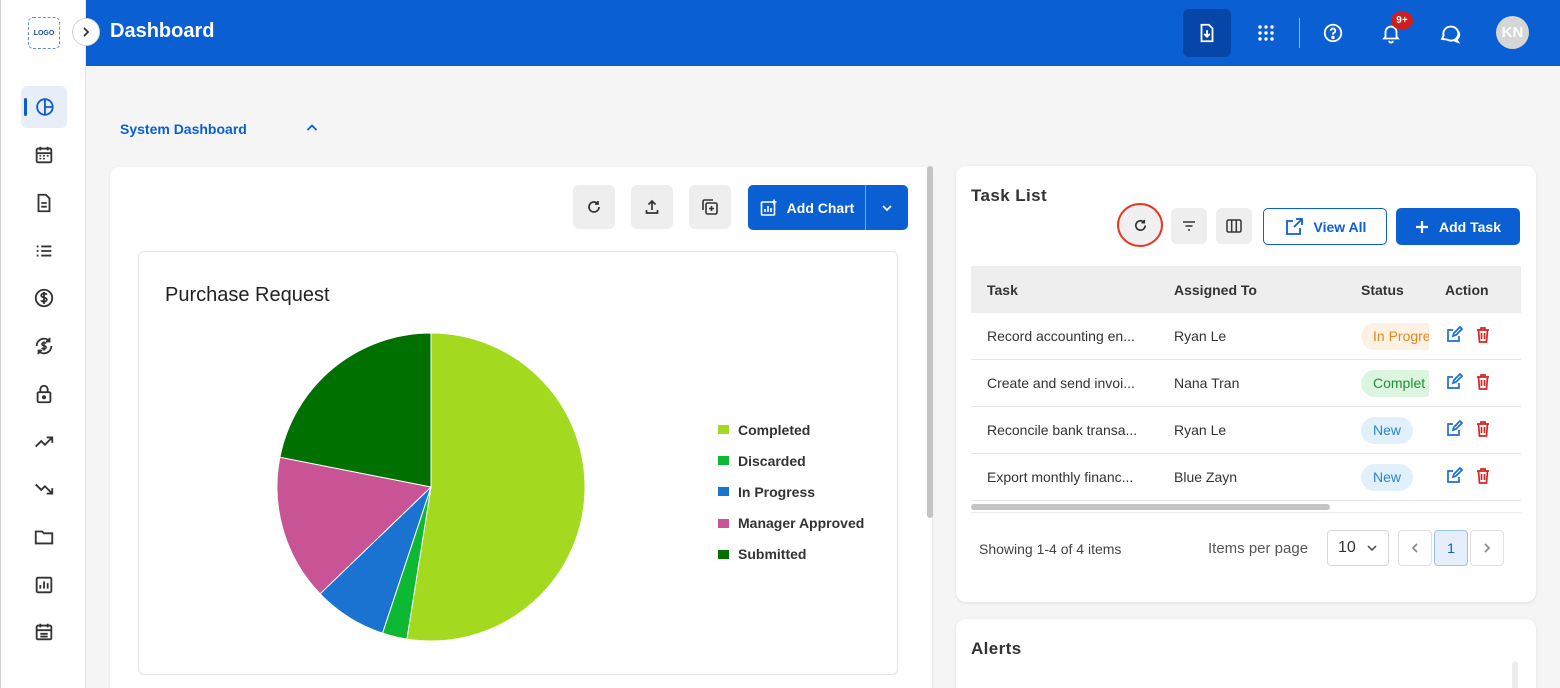 The image size is (1560, 688). What do you see at coordinates (1325, 226) in the screenshot?
I see `view-all-button: View All` at bounding box center [1325, 226].